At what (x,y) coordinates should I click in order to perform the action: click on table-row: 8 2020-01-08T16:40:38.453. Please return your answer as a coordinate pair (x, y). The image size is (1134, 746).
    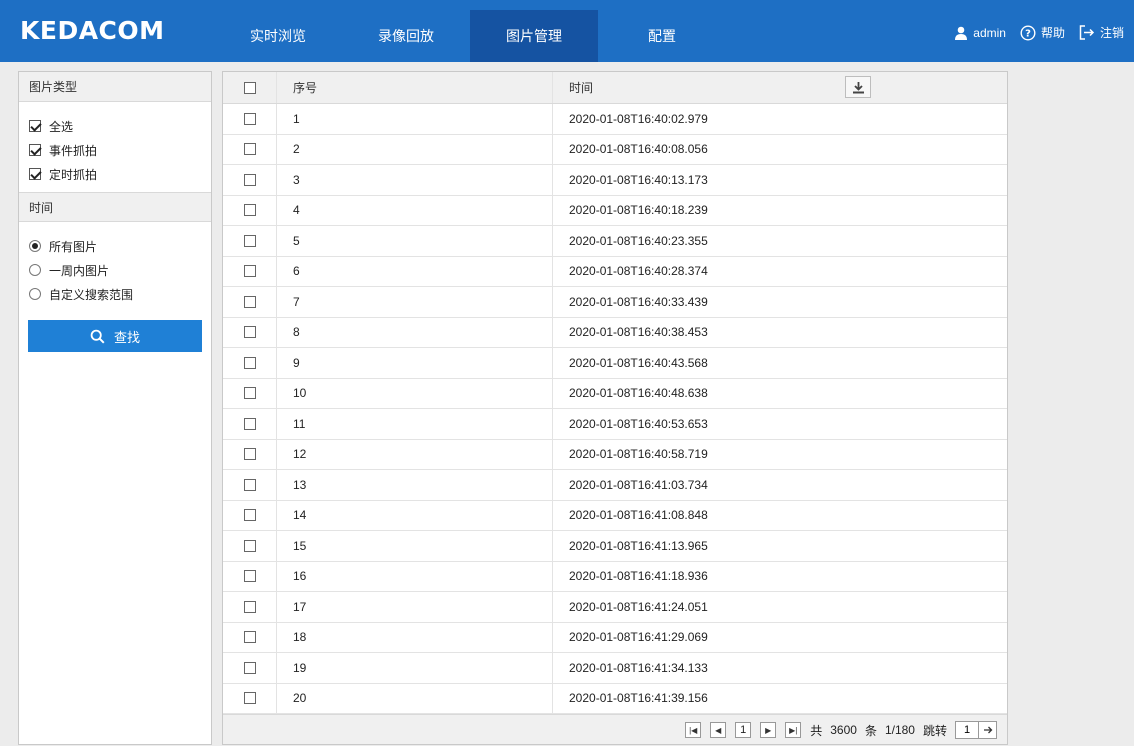
    Looking at the image, I should click on (615, 332).